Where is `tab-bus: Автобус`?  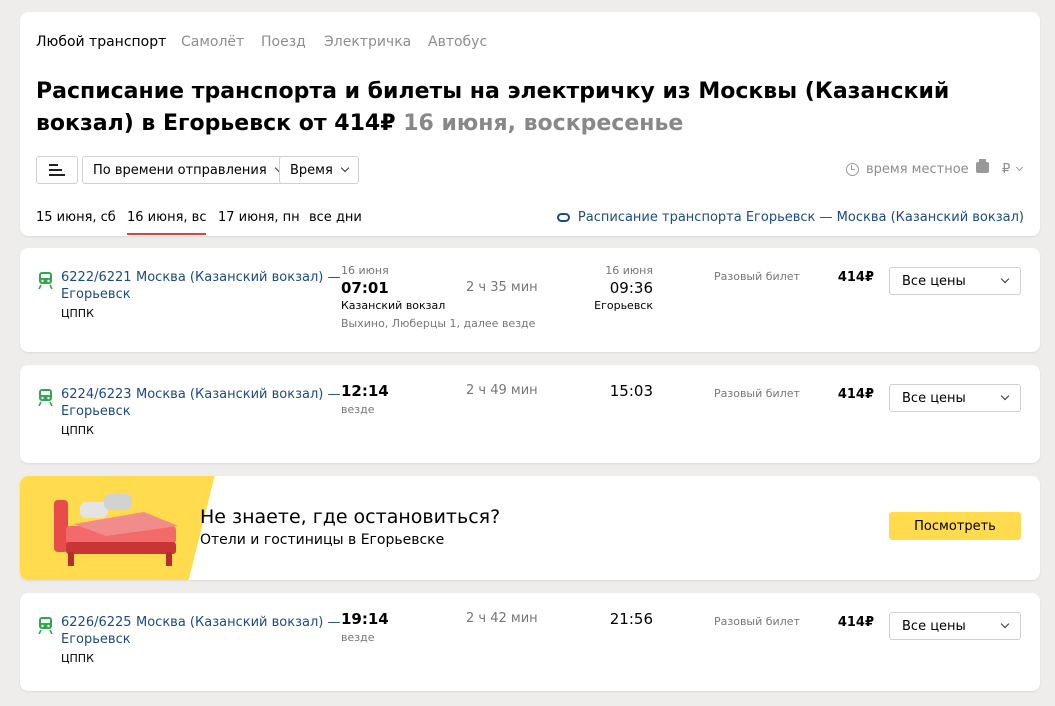
tab-bus: Автобус is located at coordinates (457, 42).